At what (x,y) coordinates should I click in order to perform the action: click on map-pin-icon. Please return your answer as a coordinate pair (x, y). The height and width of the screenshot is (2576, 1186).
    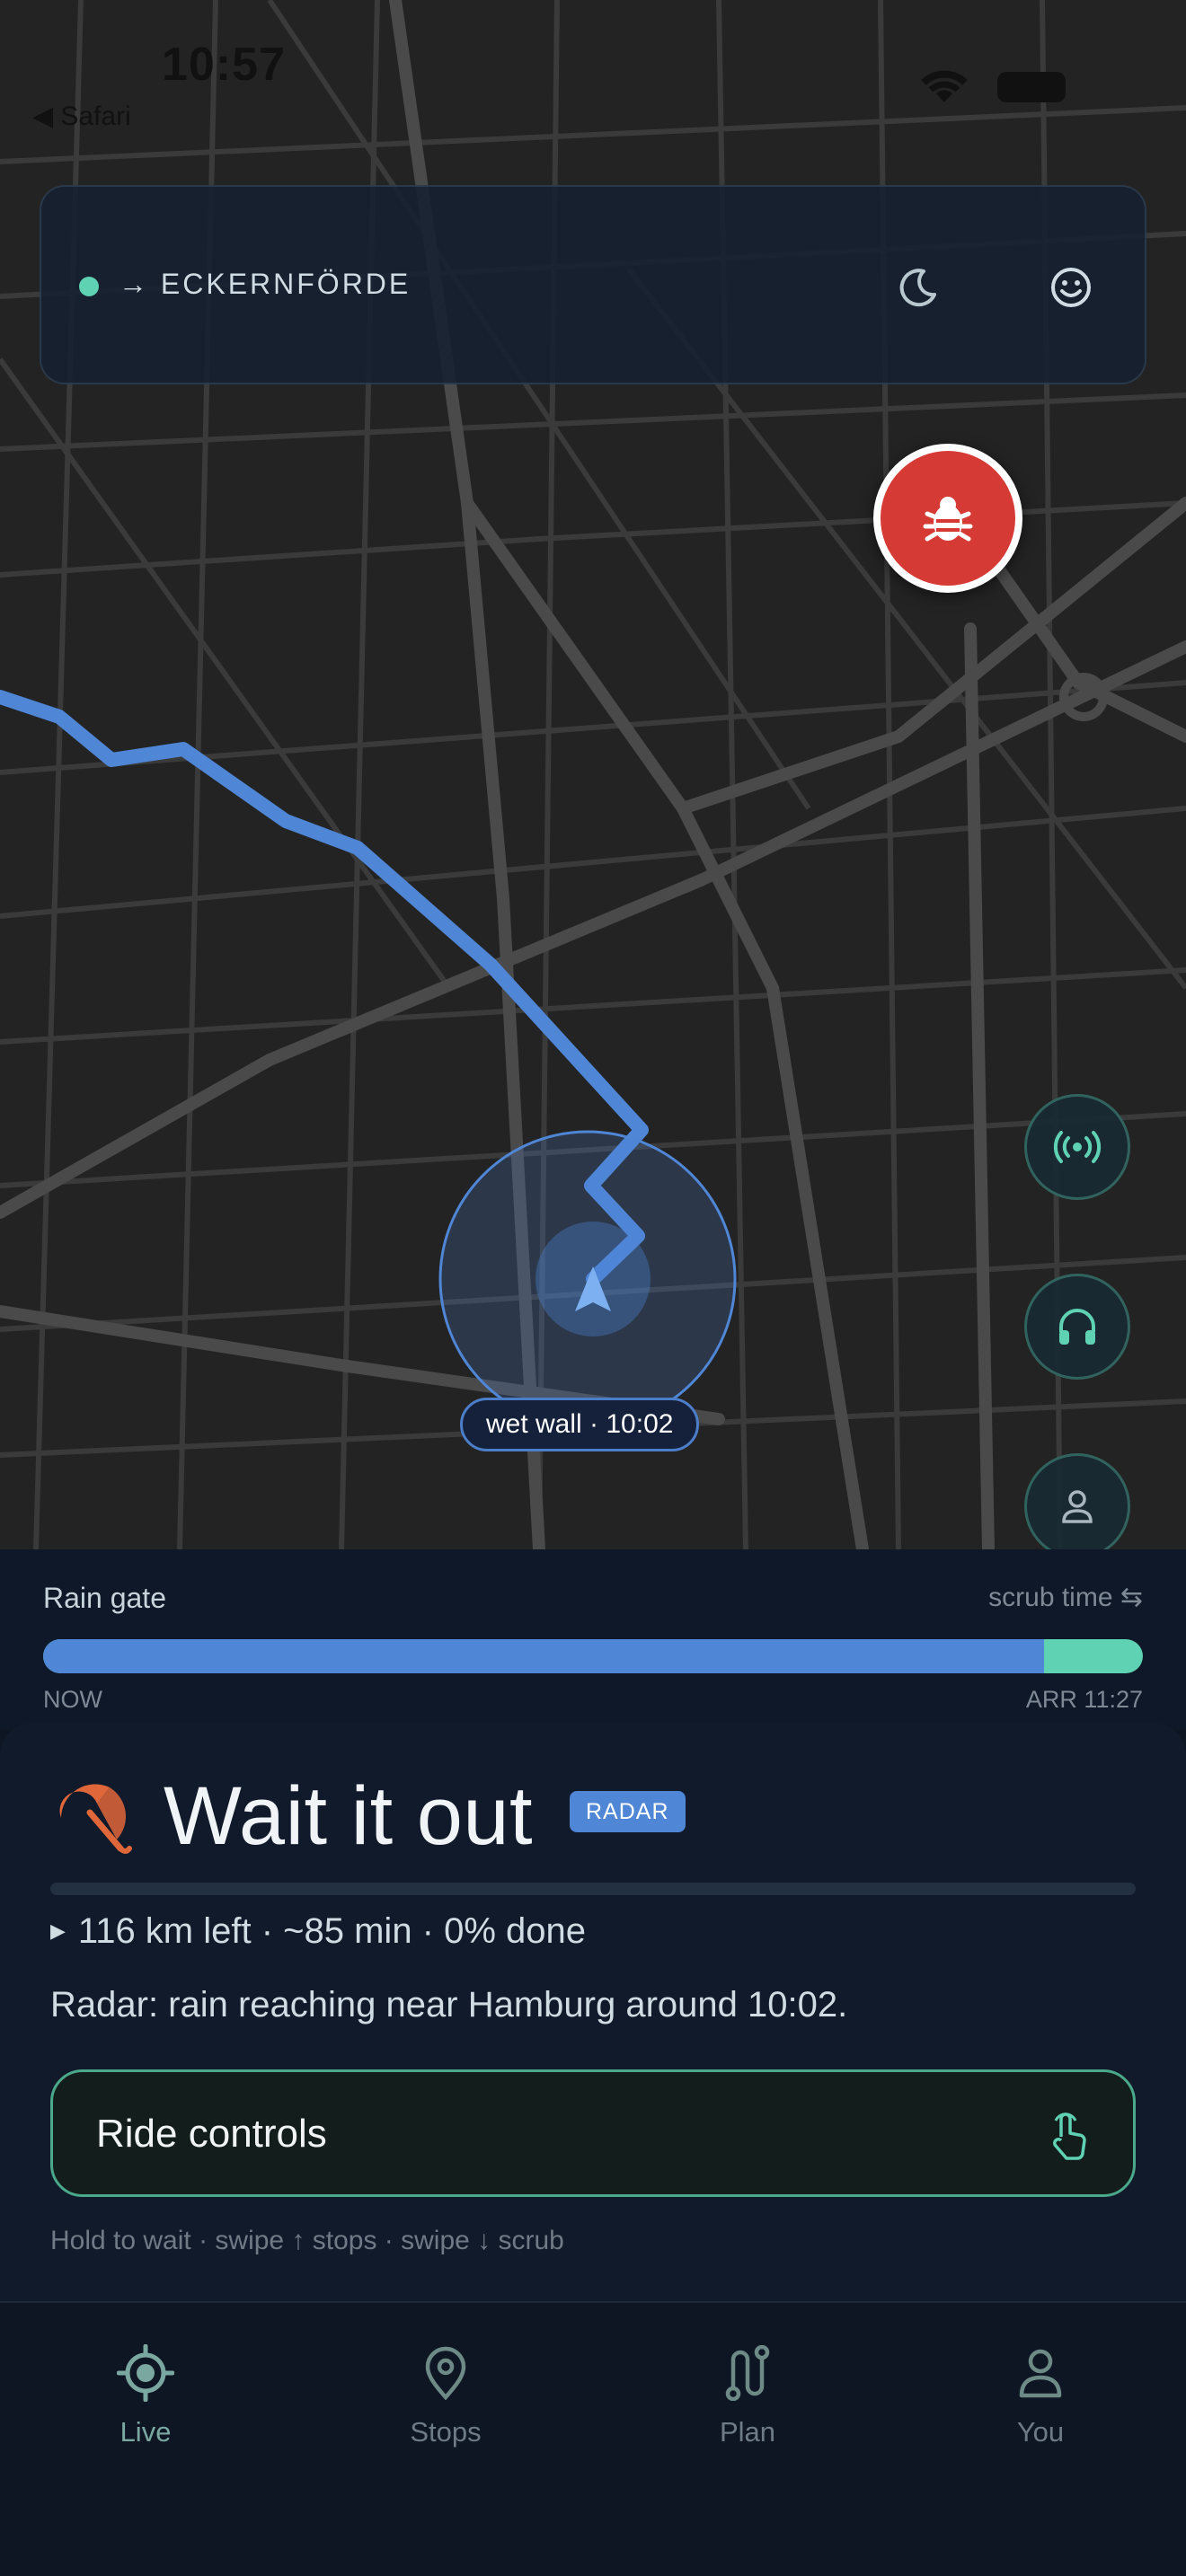
    Looking at the image, I should click on (445, 2373).